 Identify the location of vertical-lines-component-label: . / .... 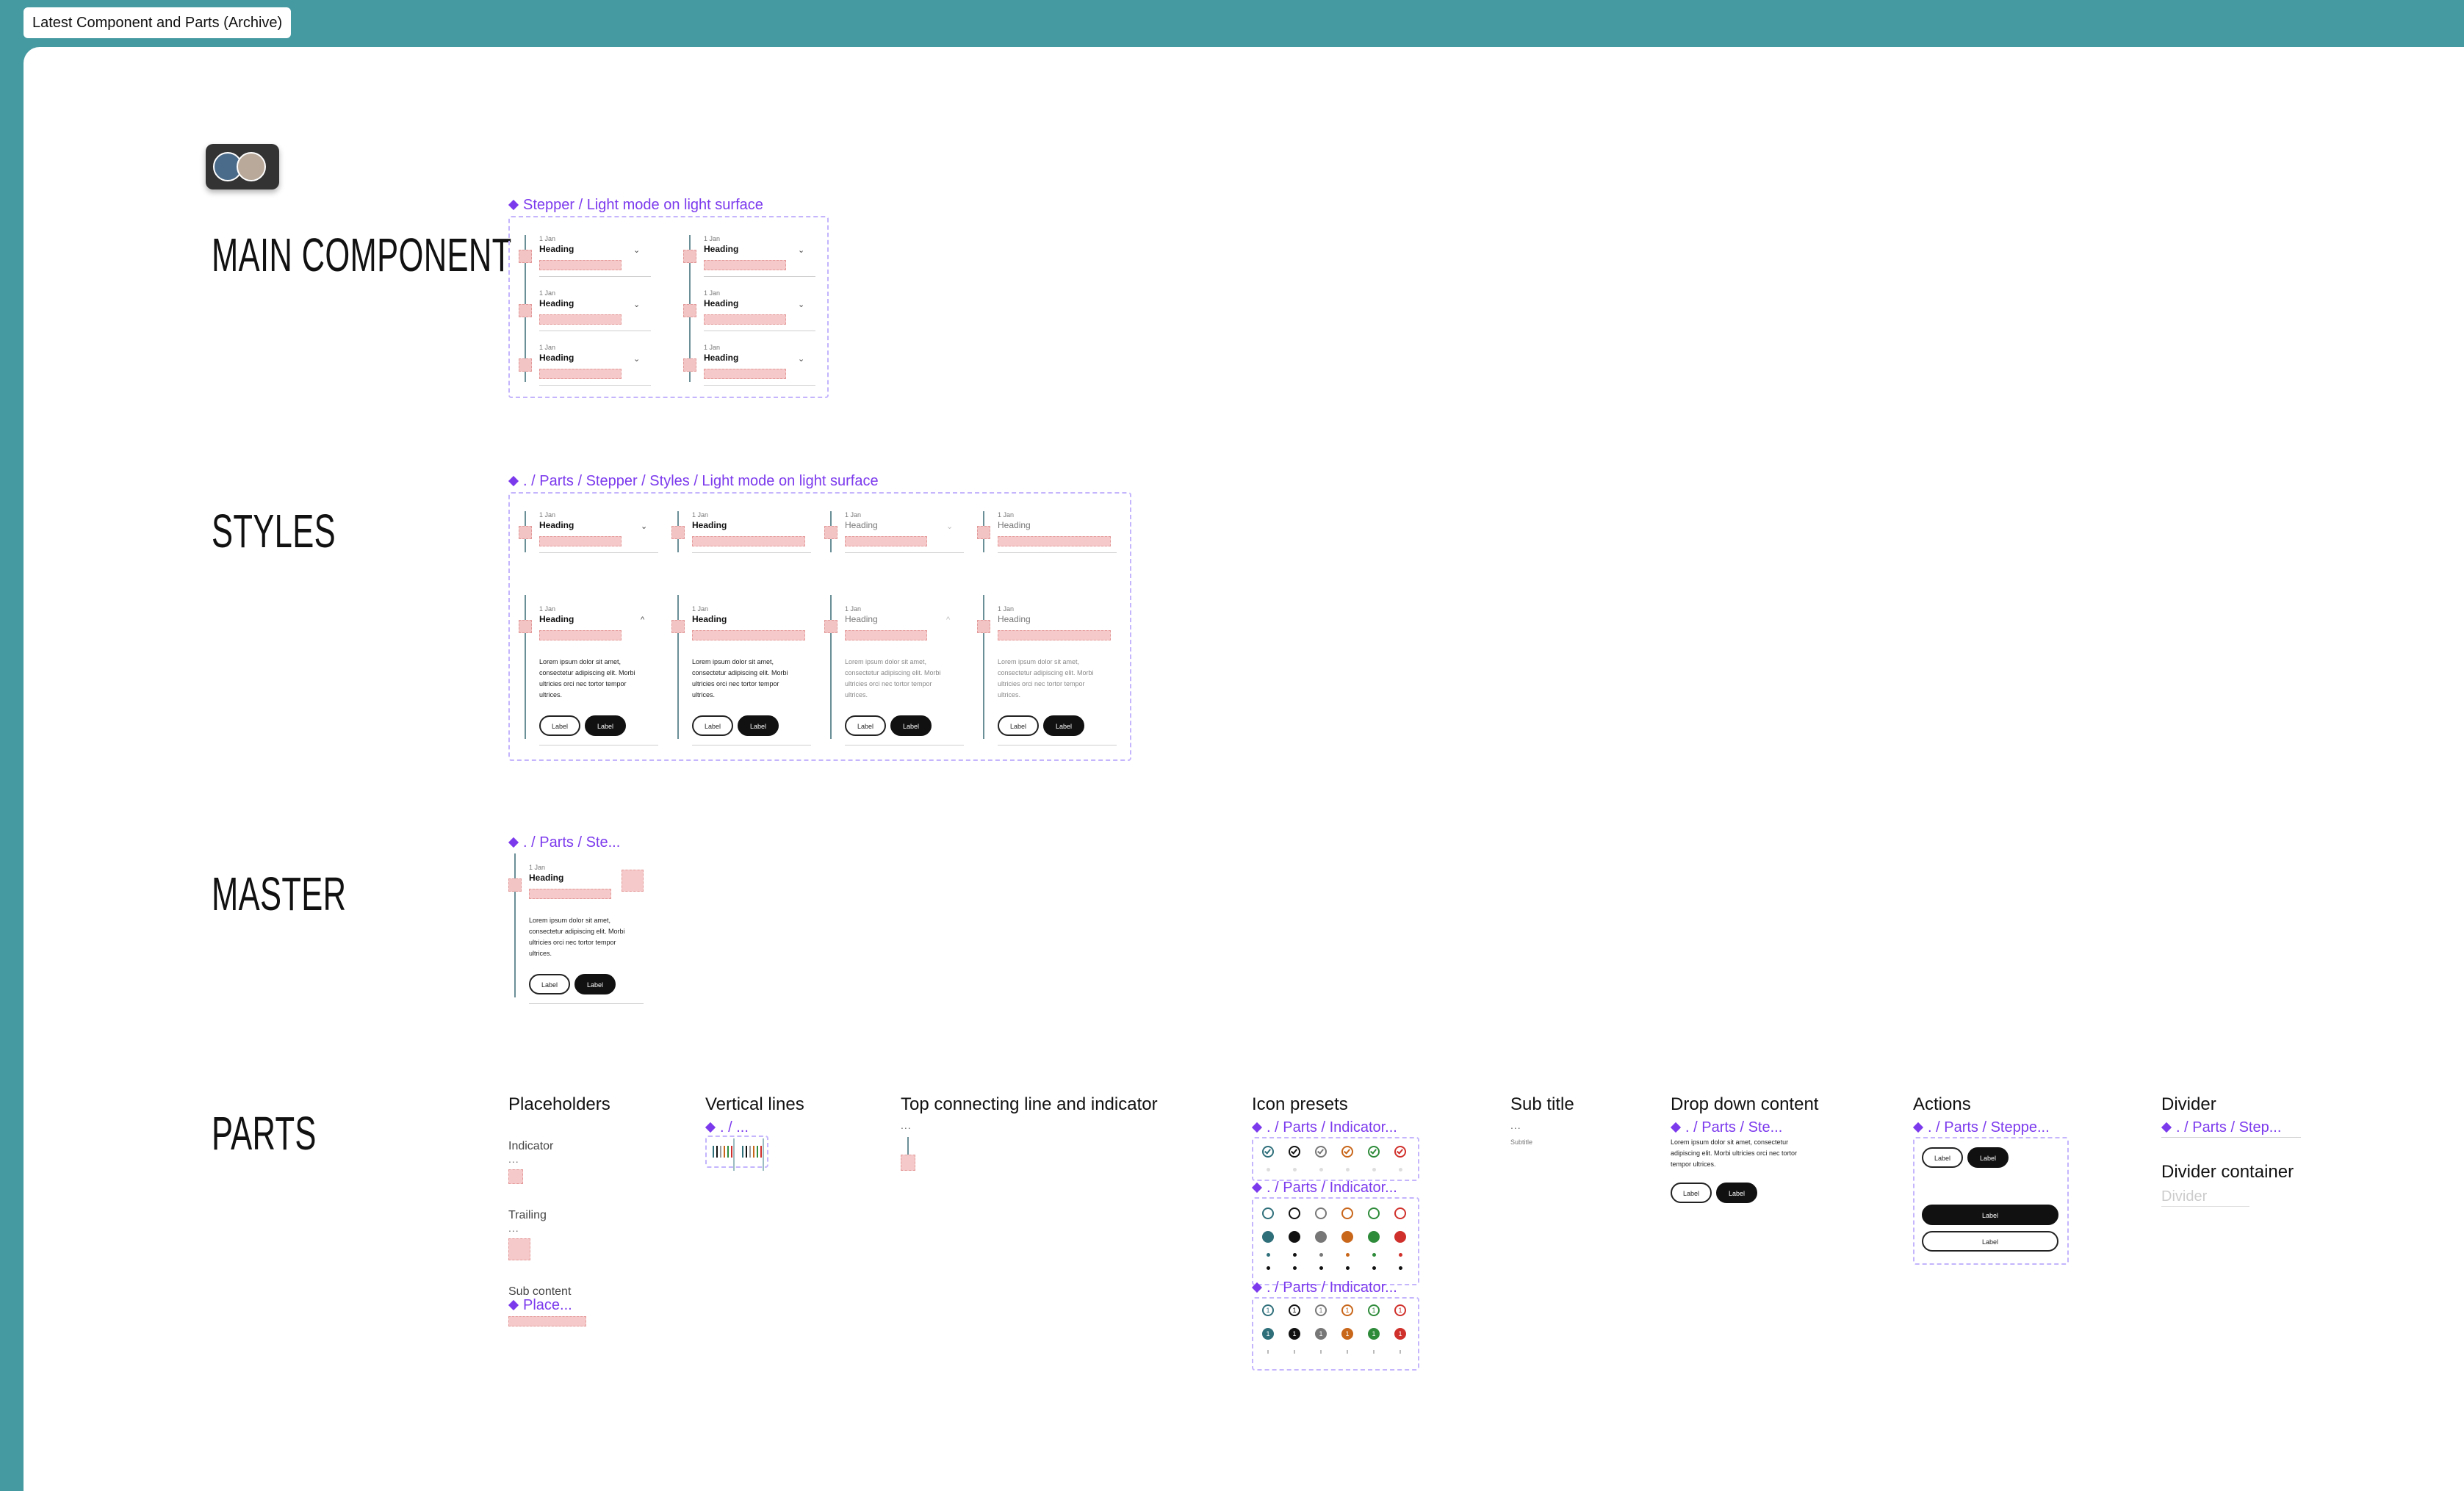
(727, 1127).